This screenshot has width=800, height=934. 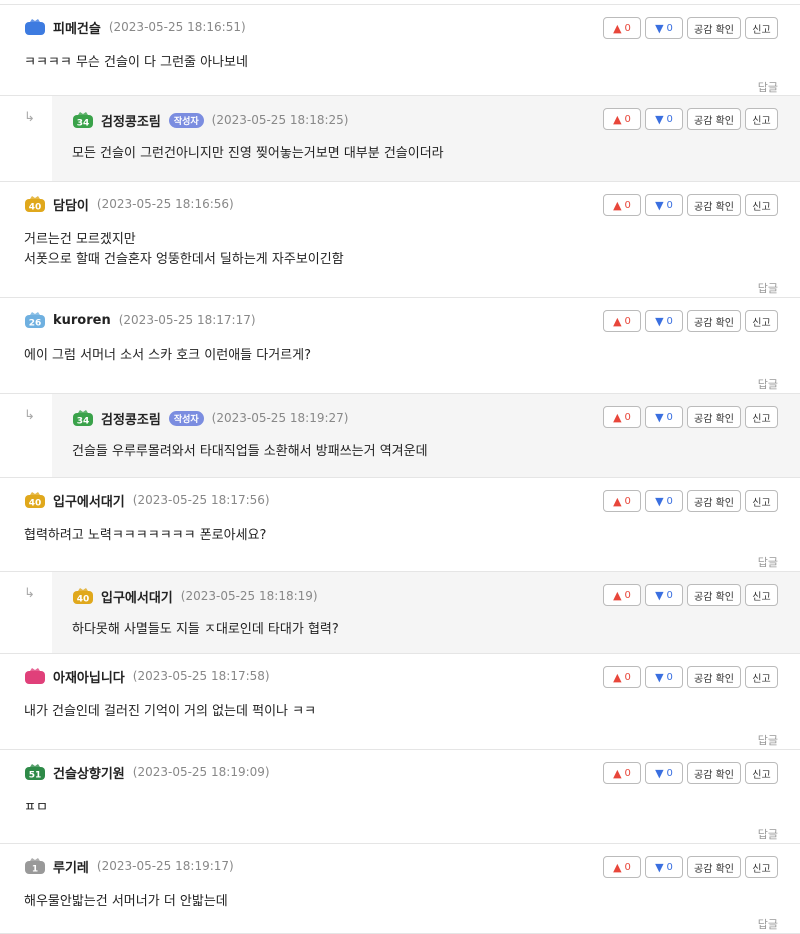 I want to click on nickname: kuroren, so click(x=82, y=320).